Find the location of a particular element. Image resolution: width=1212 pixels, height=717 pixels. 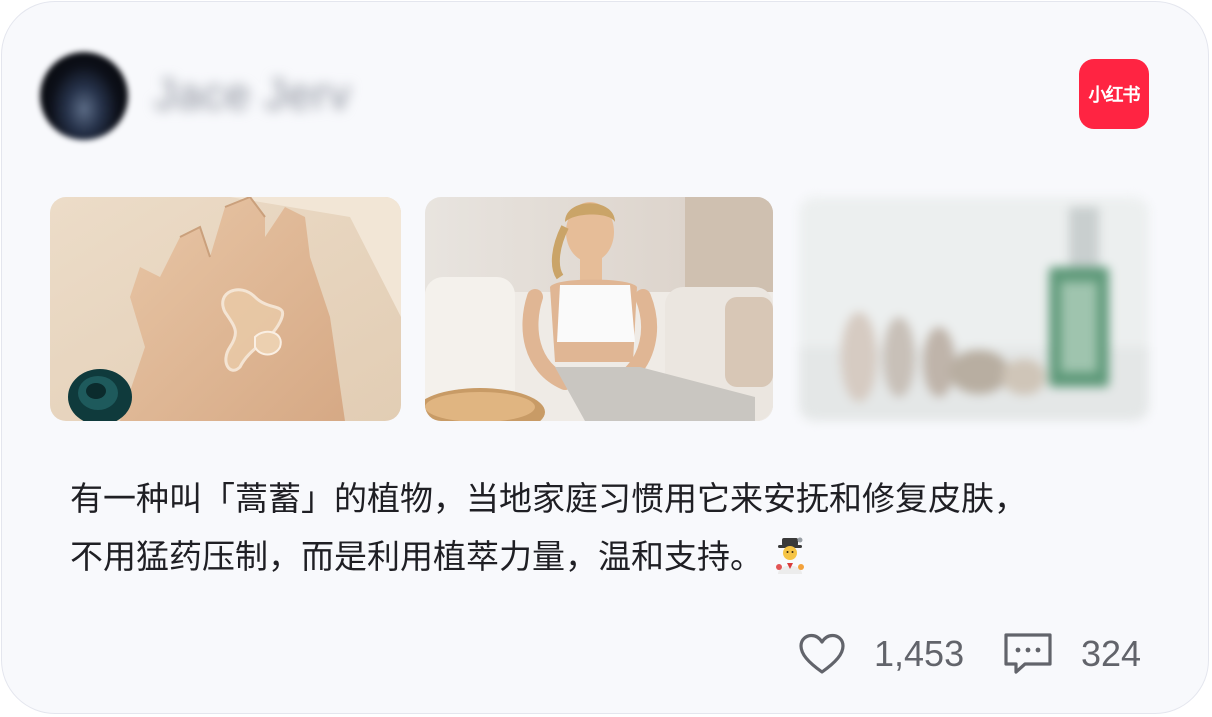

author-name: Jace Jerv is located at coordinates (252, 95).